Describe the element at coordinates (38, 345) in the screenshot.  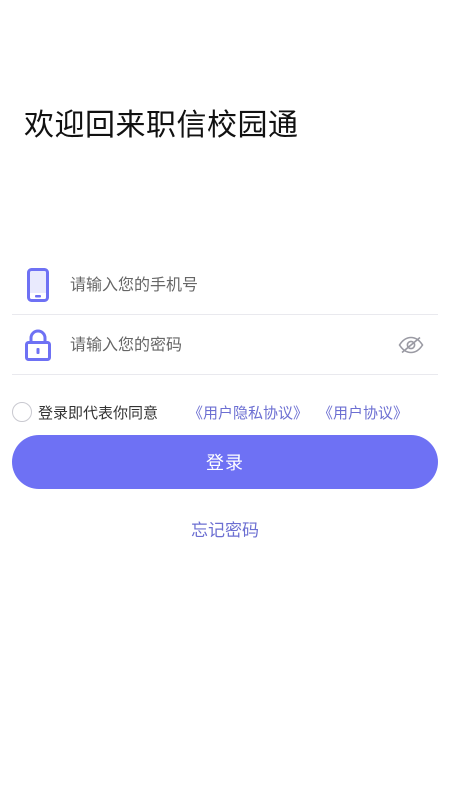
I see `lock-icon` at that location.